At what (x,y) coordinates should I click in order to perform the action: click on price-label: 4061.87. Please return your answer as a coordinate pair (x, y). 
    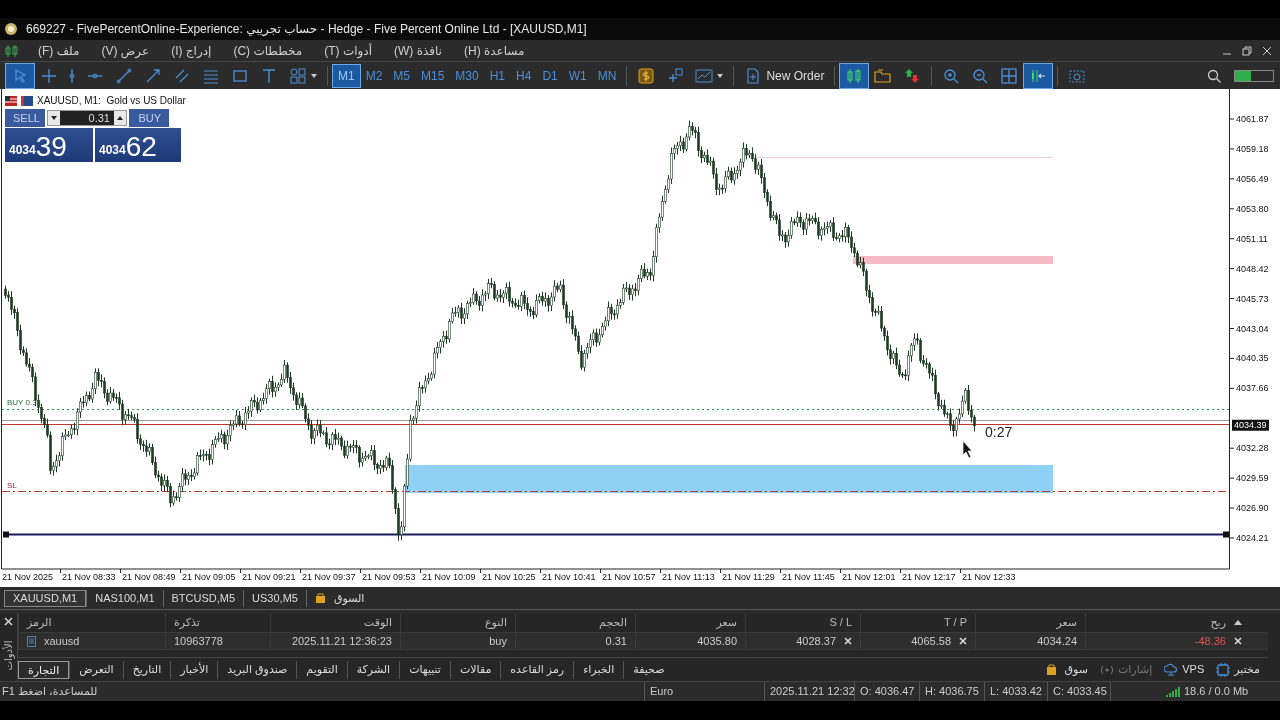
    Looking at the image, I should click on (1252, 119).